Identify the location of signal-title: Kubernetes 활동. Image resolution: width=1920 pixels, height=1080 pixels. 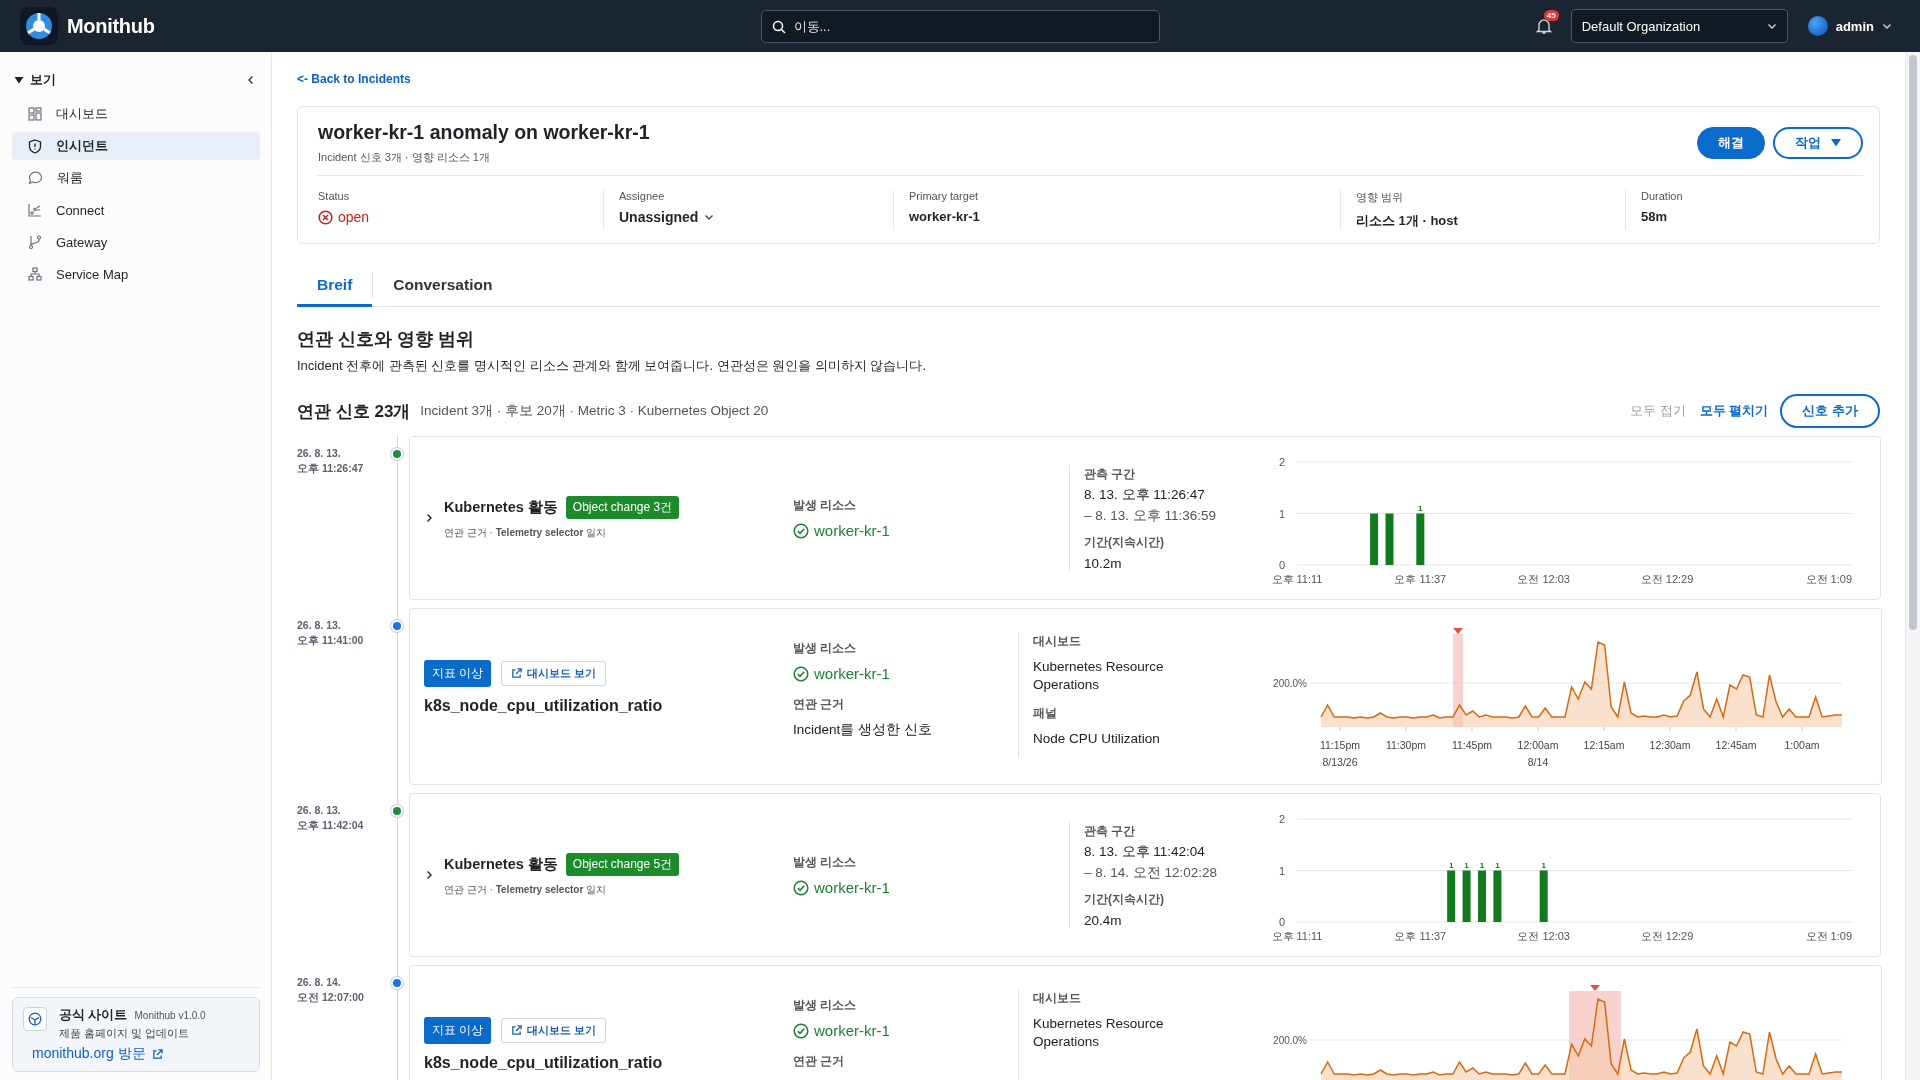
(501, 864).